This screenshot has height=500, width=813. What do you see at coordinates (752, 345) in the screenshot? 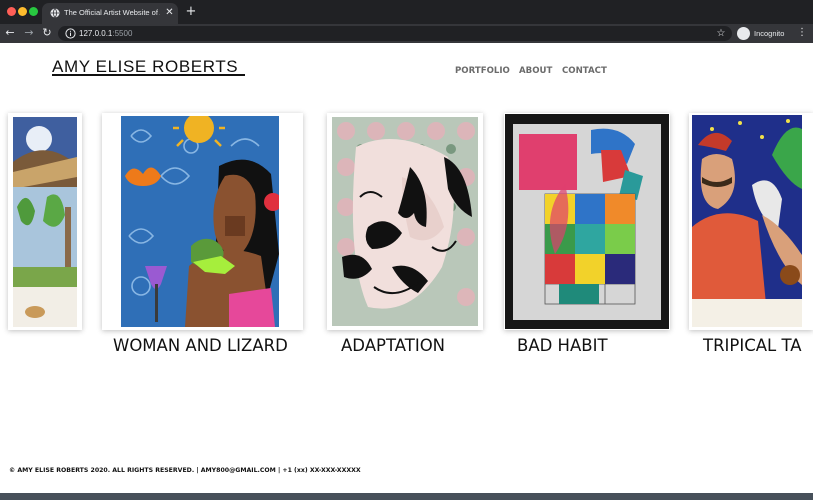
I see `artwork-title: TRIPICAL TA` at bounding box center [752, 345].